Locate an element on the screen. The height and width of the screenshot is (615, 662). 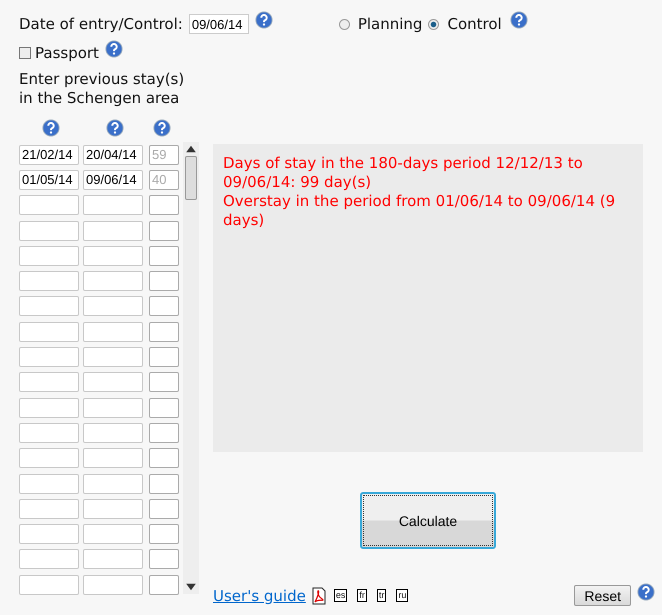
entry-label: Date of entry/Control: is located at coordinates (101, 24).